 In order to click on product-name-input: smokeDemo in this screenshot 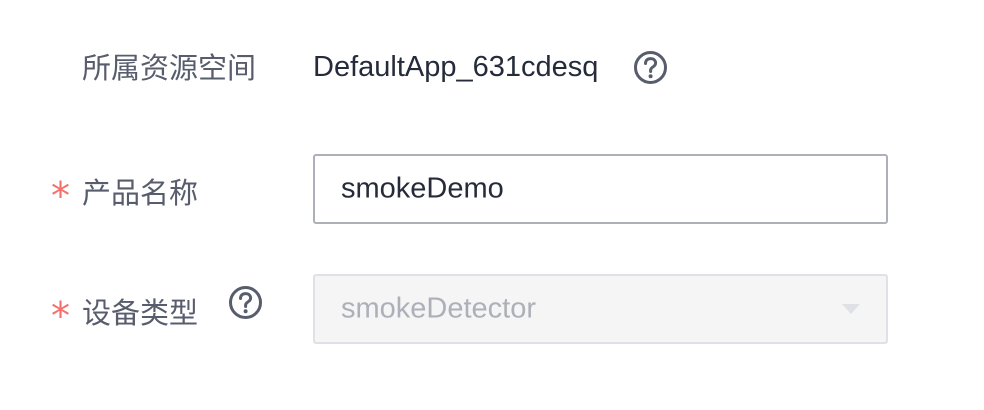, I will do `click(600, 189)`.